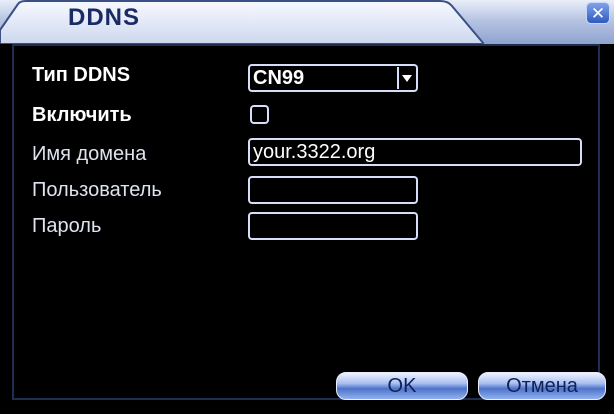 The image size is (614, 414). What do you see at coordinates (406, 78) in the screenshot?
I see `chevron-down-icon` at bounding box center [406, 78].